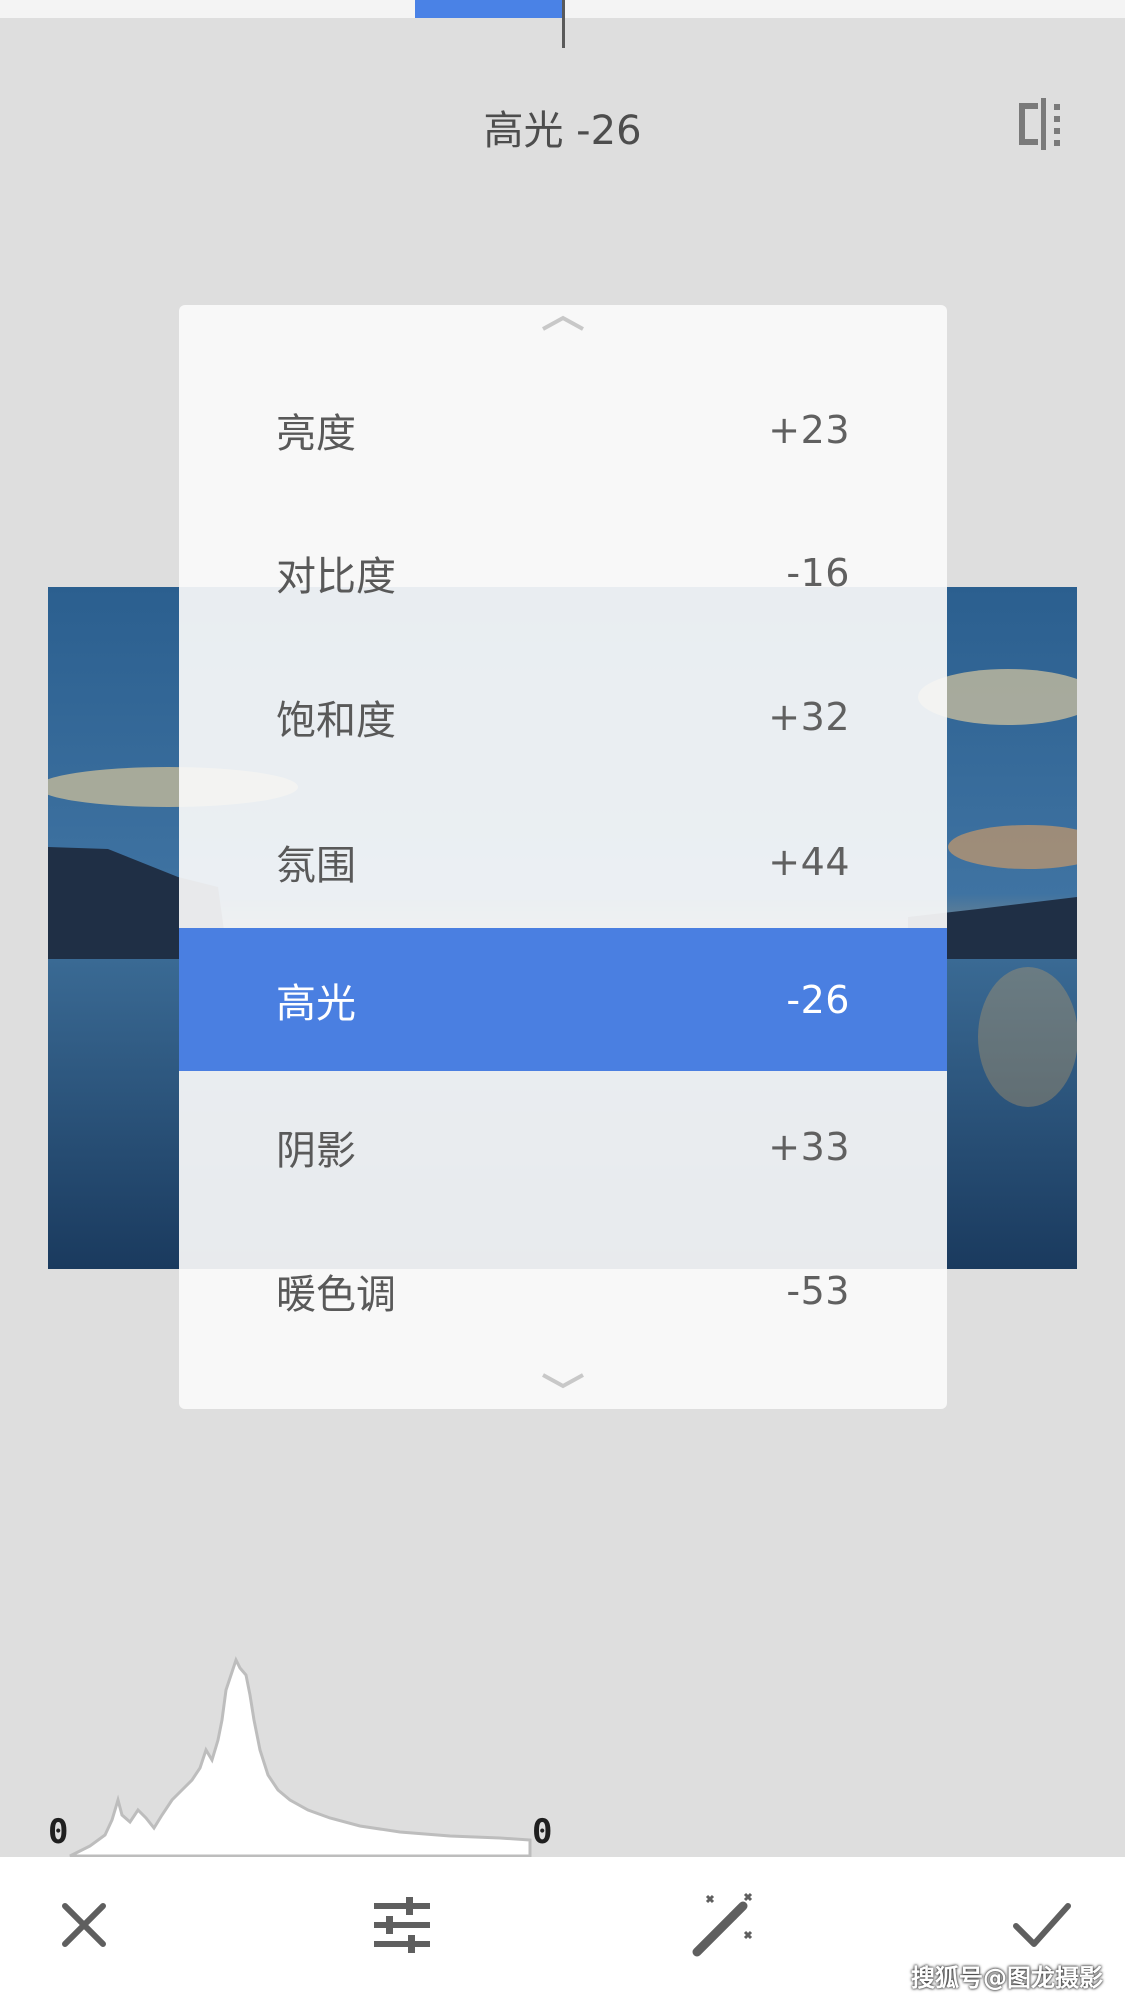  I want to click on menu-item-value: -53, so click(818, 1290).